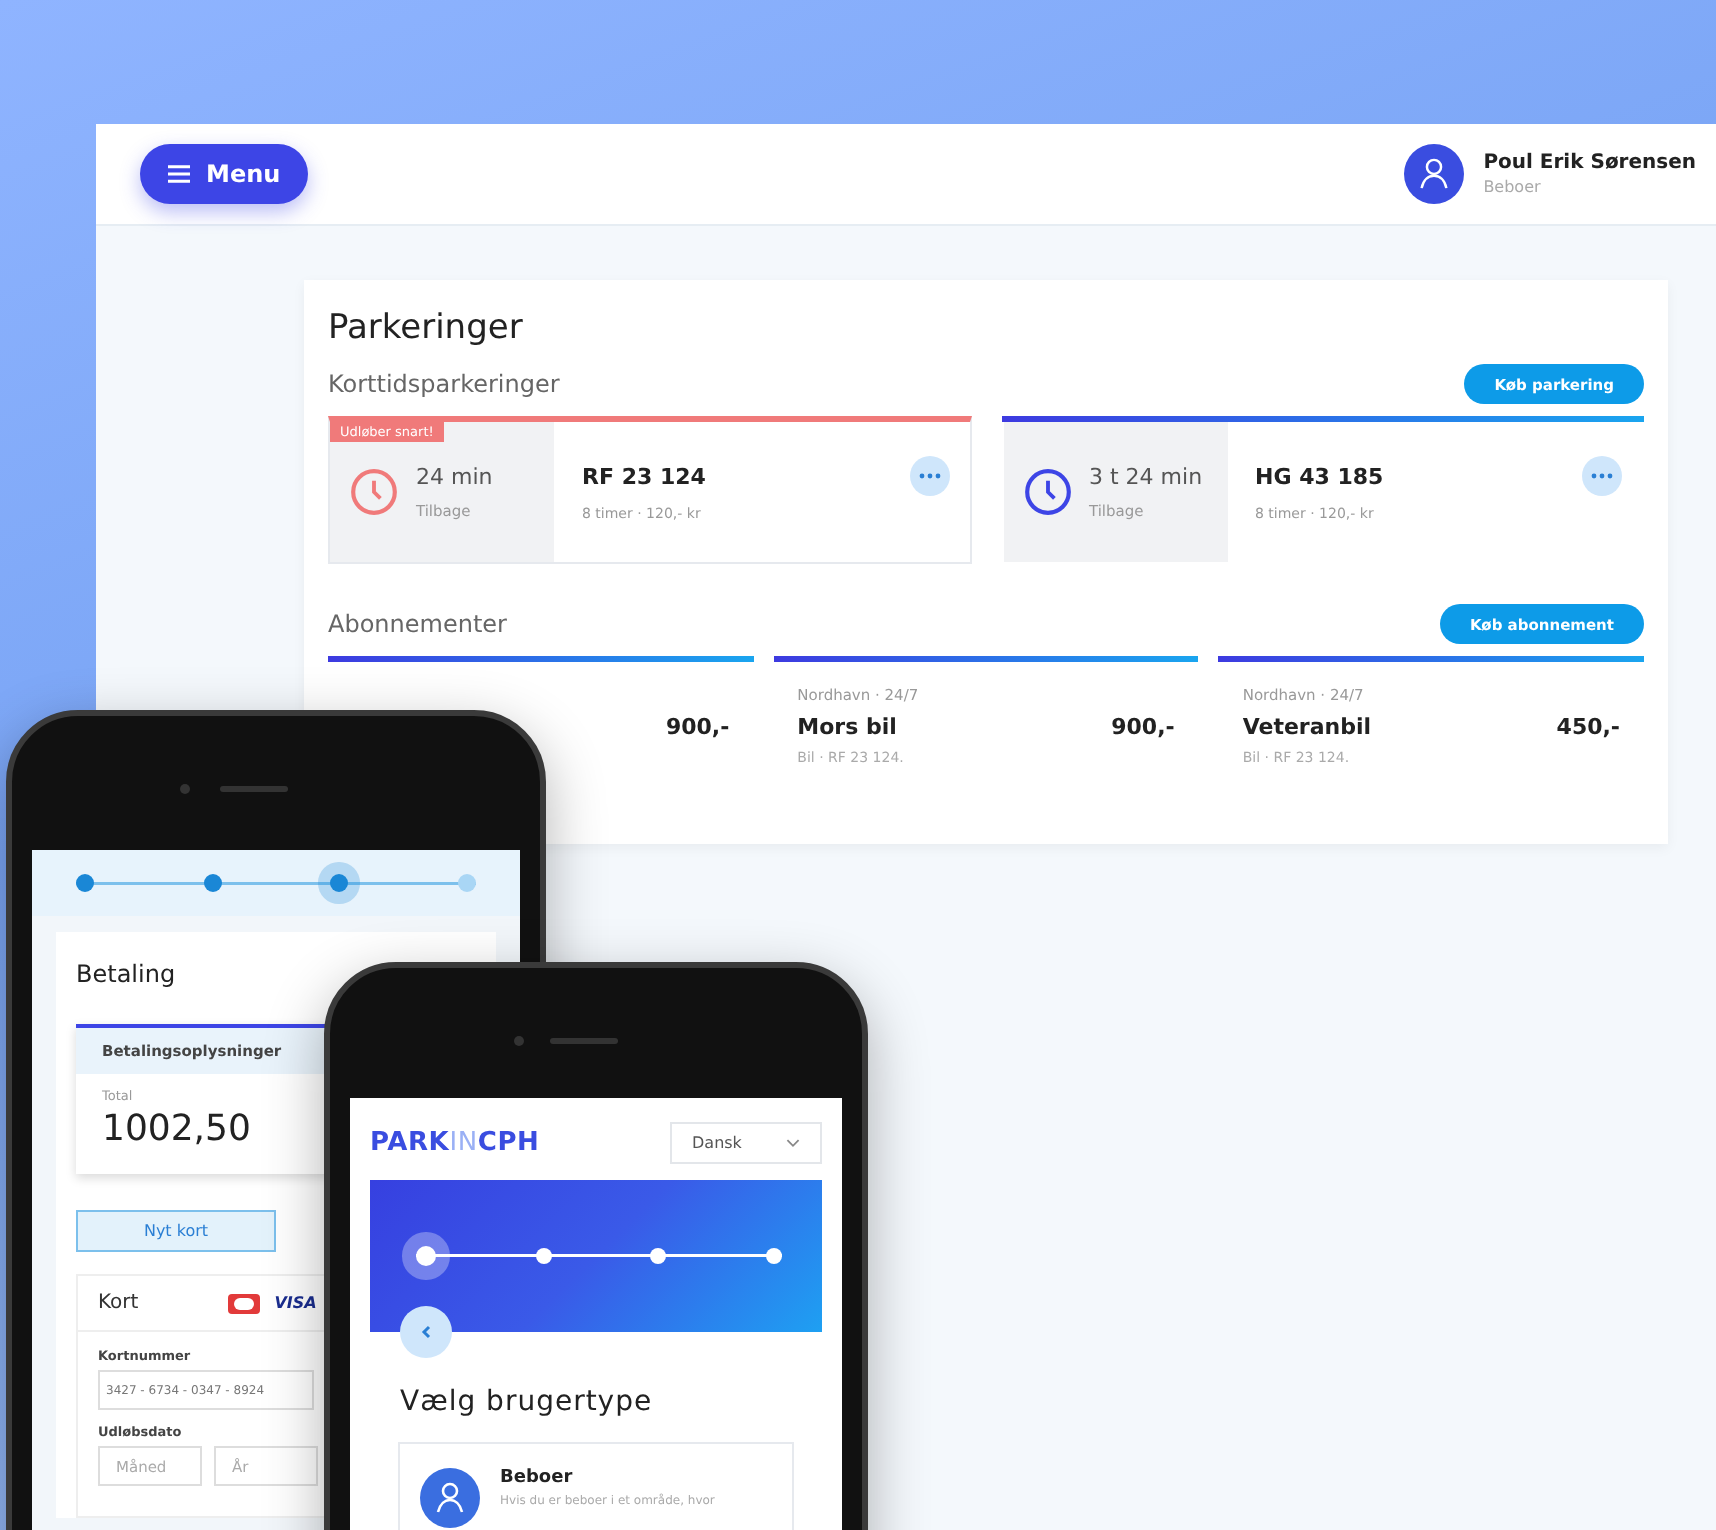  What do you see at coordinates (127, 974) in the screenshot?
I see `payment-title: Betaling` at bounding box center [127, 974].